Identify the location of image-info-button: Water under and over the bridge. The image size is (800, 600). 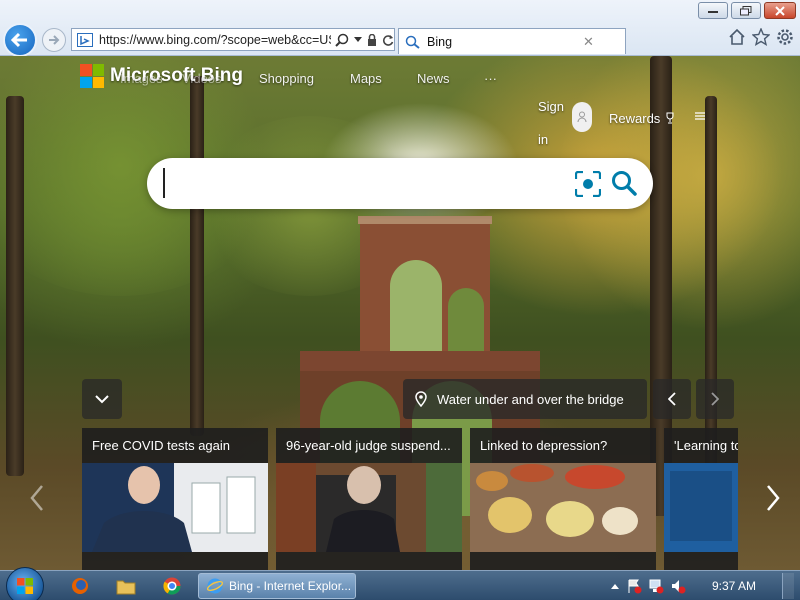
(525, 399).